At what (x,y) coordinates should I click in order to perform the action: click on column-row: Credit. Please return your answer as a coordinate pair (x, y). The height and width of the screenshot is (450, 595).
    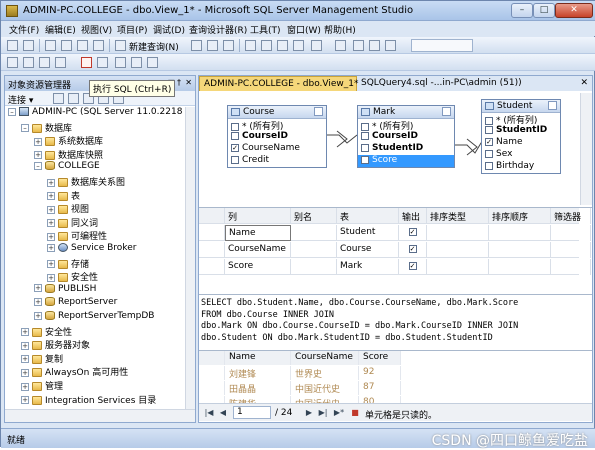
    Looking at the image, I should click on (277, 161).